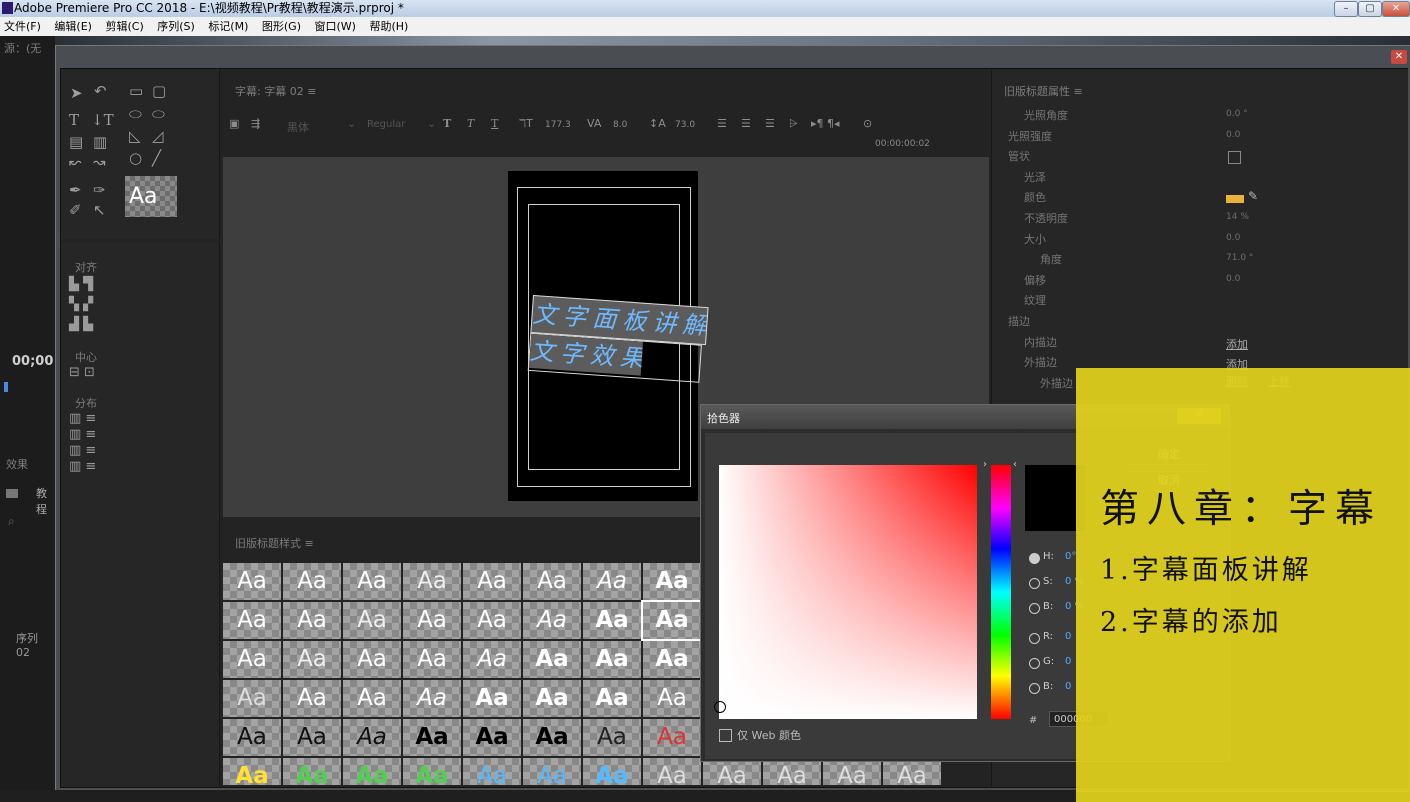 Image resolution: width=1410 pixels, height=802 pixels. Describe the element at coordinates (281, 26) in the screenshot. I see `menu-graphics: 图形(G)` at that location.